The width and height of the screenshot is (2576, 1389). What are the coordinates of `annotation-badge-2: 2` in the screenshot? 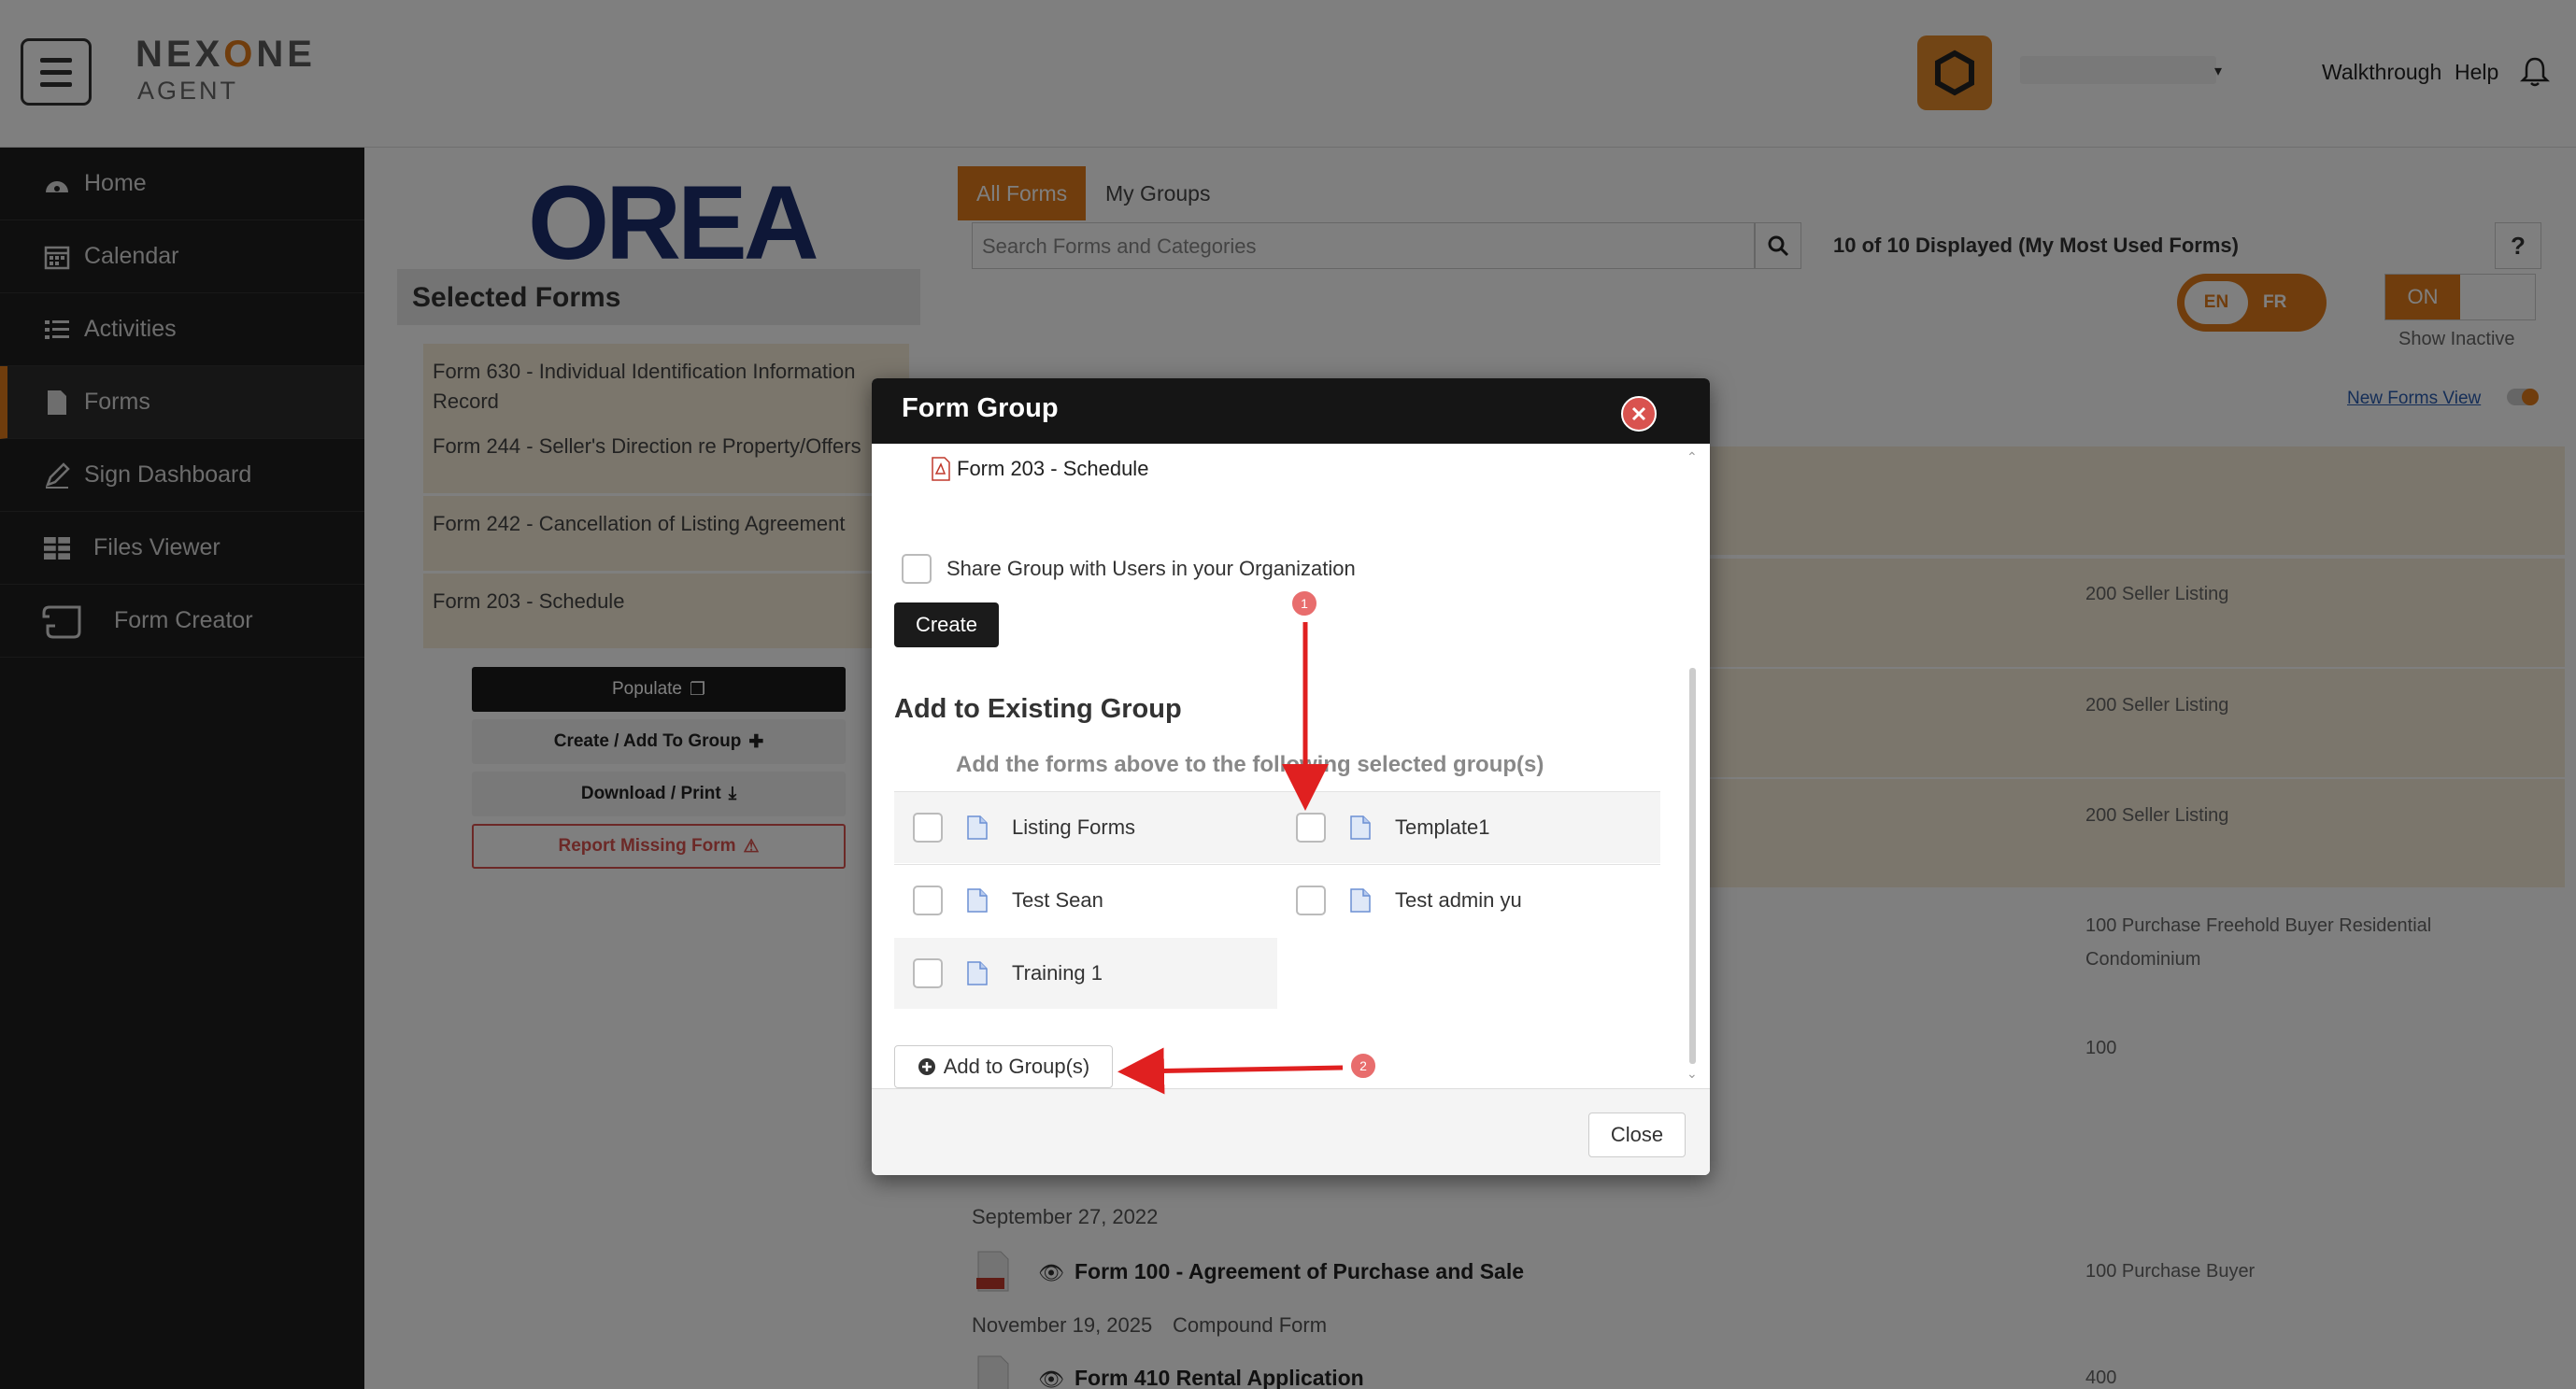 It's located at (1363, 1066).